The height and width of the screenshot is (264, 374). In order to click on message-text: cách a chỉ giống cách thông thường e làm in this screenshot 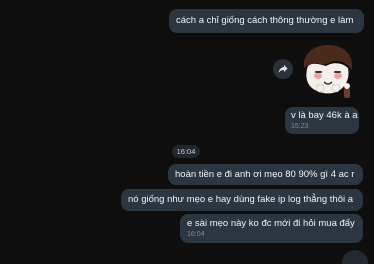, I will do `click(265, 20)`.